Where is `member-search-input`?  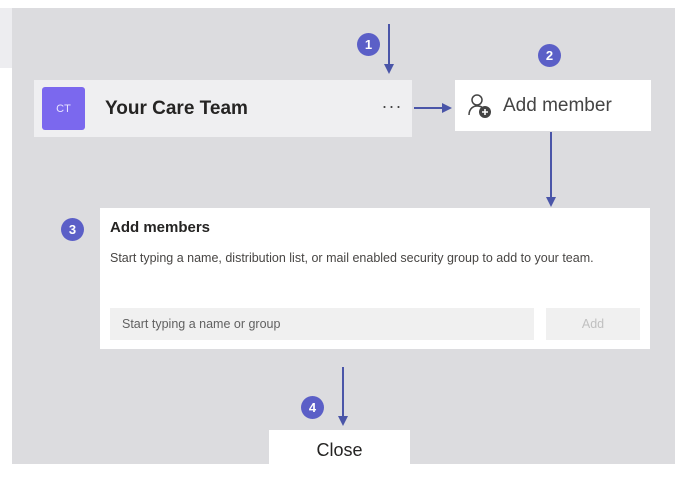 member-search-input is located at coordinates (322, 324).